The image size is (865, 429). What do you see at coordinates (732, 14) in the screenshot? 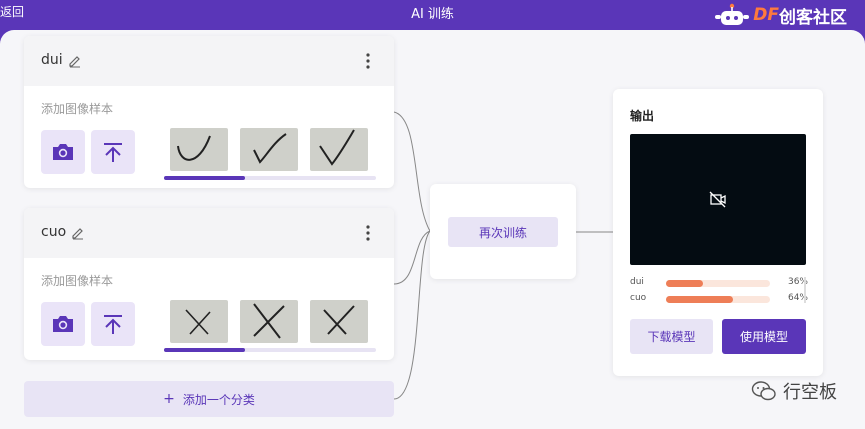
I see `robot-mascot-icon` at bounding box center [732, 14].